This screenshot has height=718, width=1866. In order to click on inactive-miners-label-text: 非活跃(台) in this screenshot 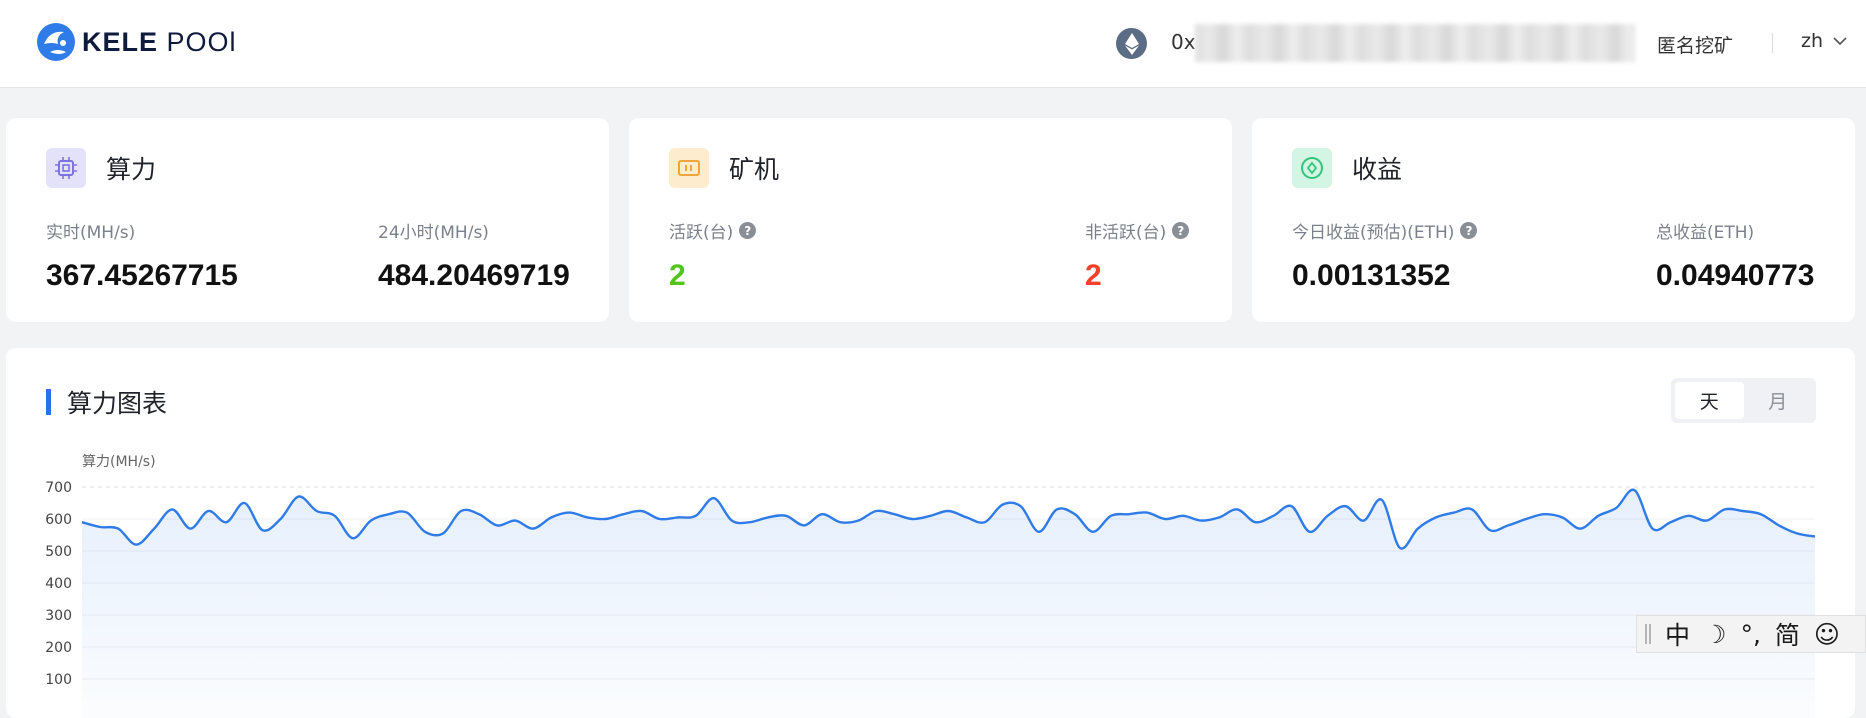, I will do `click(1126, 233)`.